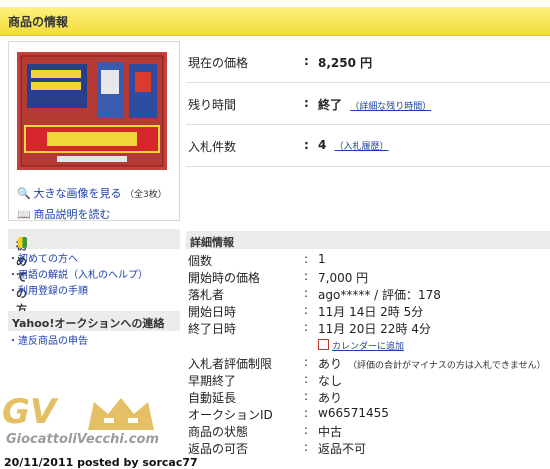  I want to click on watermark-credit: 20/11/2011 posted by sorcac77, so click(101, 462).